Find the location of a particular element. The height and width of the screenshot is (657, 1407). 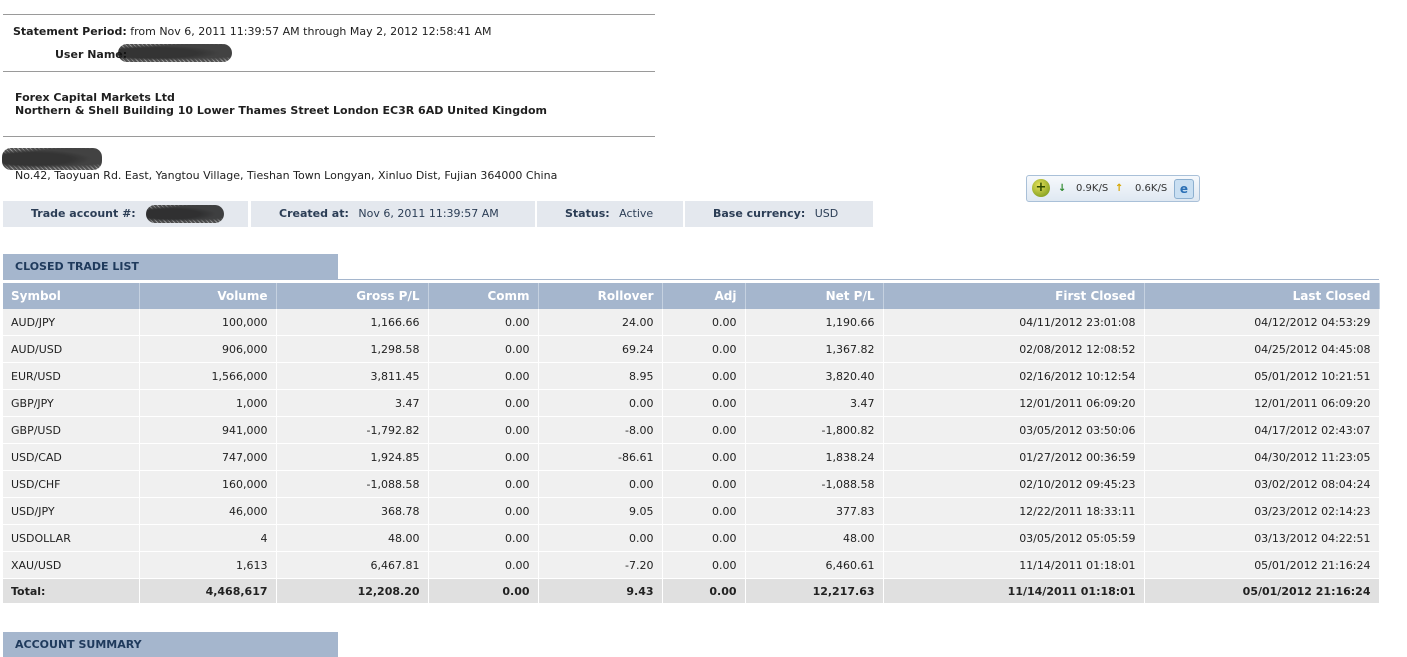

cell-rollover: 69.24 is located at coordinates (600, 349).